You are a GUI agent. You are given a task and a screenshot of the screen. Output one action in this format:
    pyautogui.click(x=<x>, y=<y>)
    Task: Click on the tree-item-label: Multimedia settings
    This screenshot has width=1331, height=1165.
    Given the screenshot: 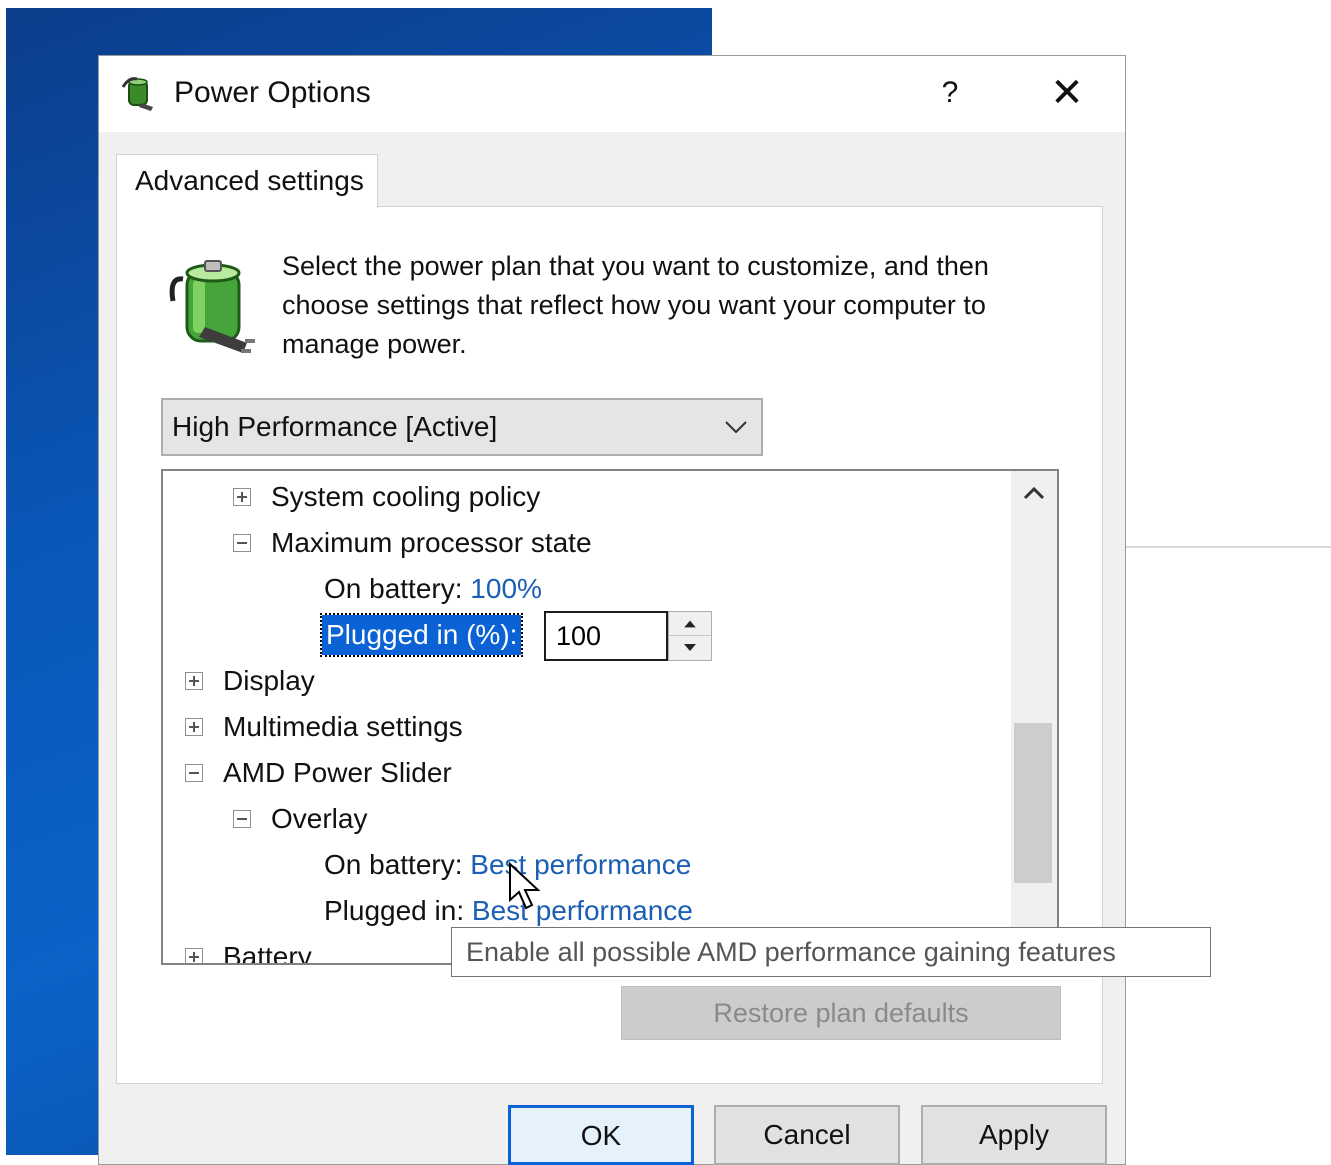 What is the action you would take?
    pyautogui.click(x=343, y=726)
    